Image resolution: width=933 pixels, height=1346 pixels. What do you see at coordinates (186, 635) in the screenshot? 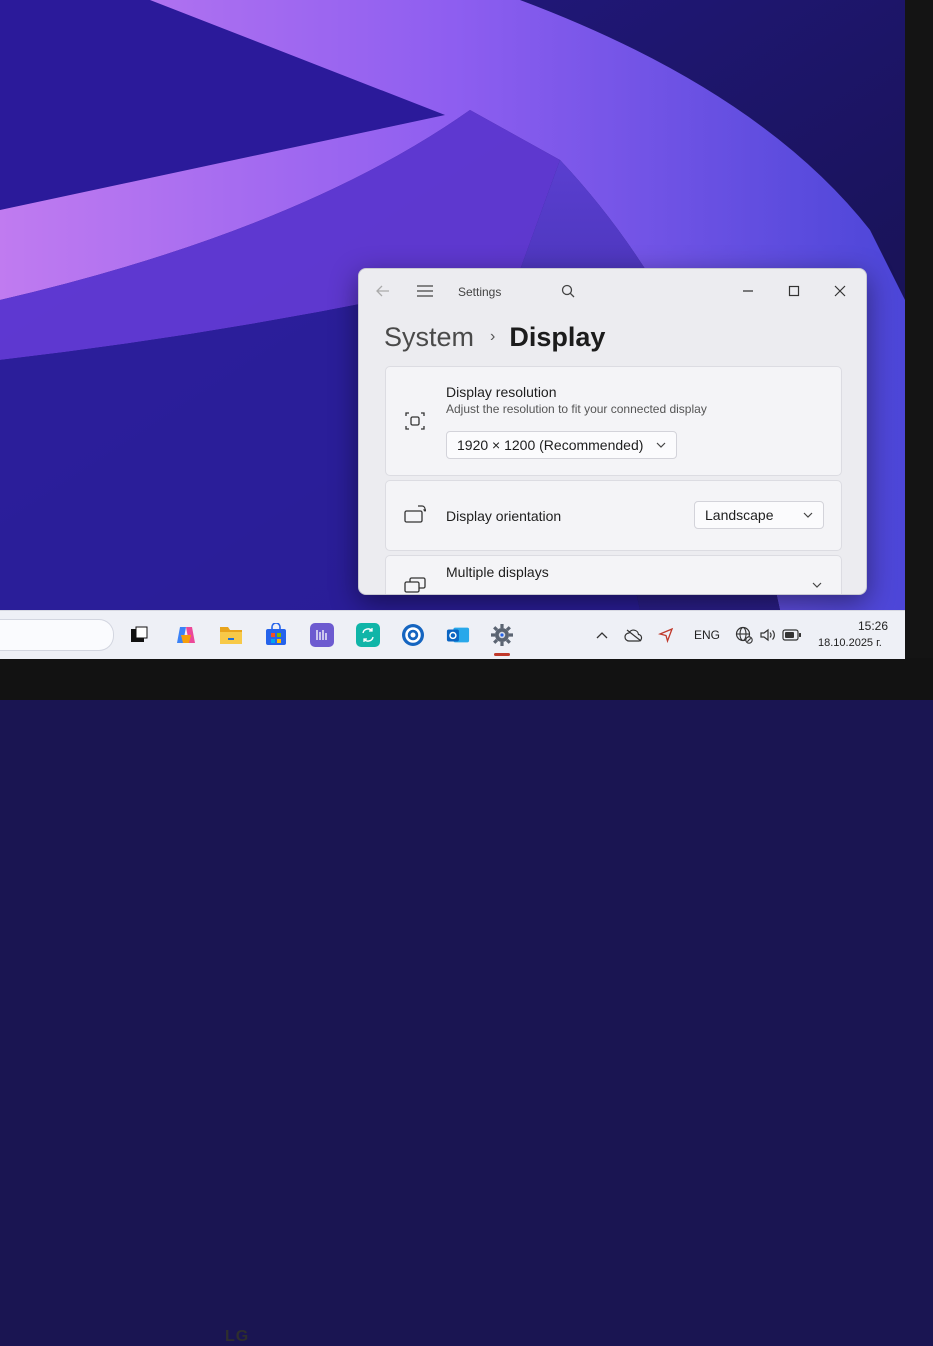
I see `copilot-icon` at bounding box center [186, 635].